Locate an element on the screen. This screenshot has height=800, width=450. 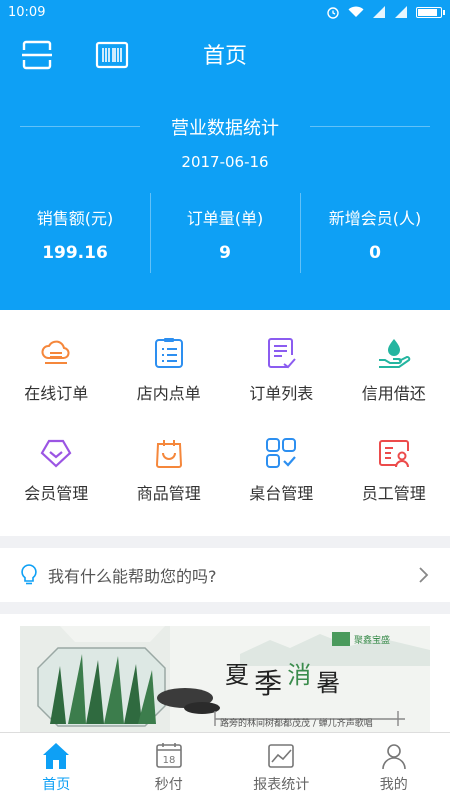
grid-item-instore-order: 店内点单 is located at coordinates (169, 382).